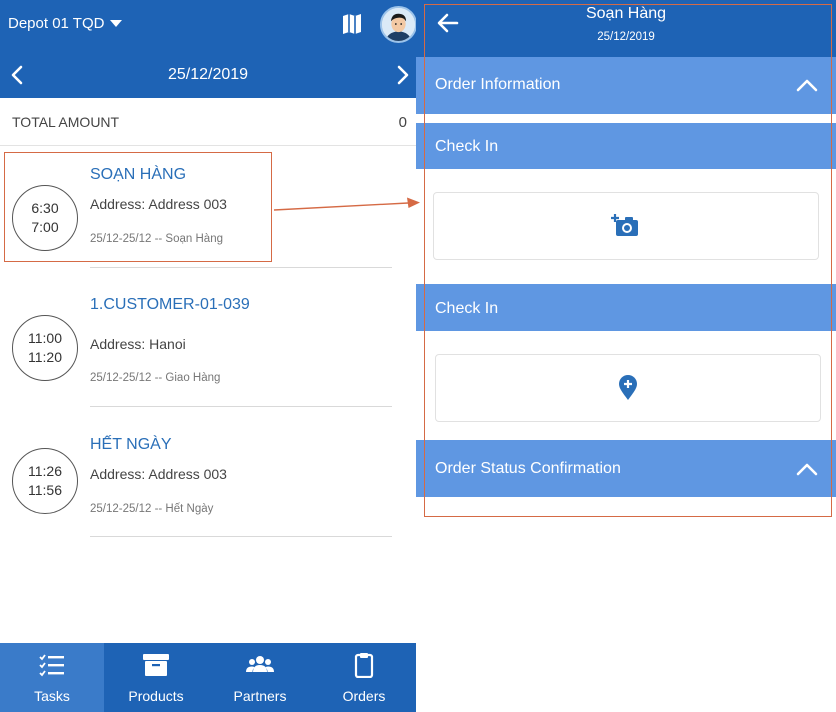 This screenshot has height=712, width=836. What do you see at coordinates (45, 348) in the screenshot?
I see `task-time-circle: 11:00 11:20` at bounding box center [45, 348].